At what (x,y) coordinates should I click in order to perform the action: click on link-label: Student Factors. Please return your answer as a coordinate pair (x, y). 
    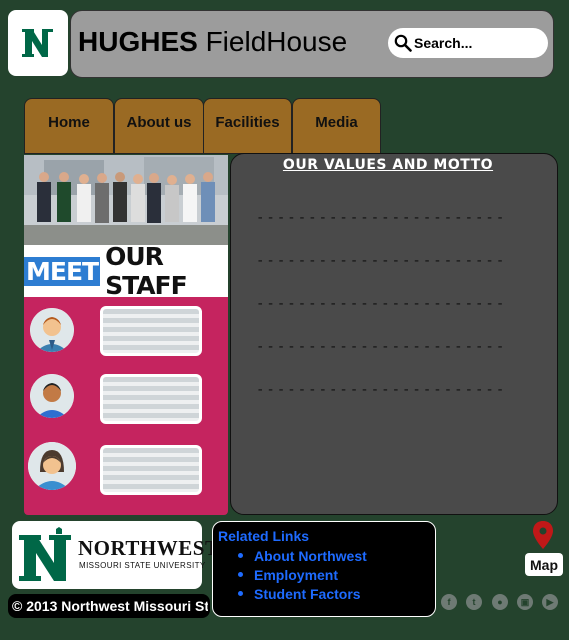
    Looking at the image, I should click on (307, 594).